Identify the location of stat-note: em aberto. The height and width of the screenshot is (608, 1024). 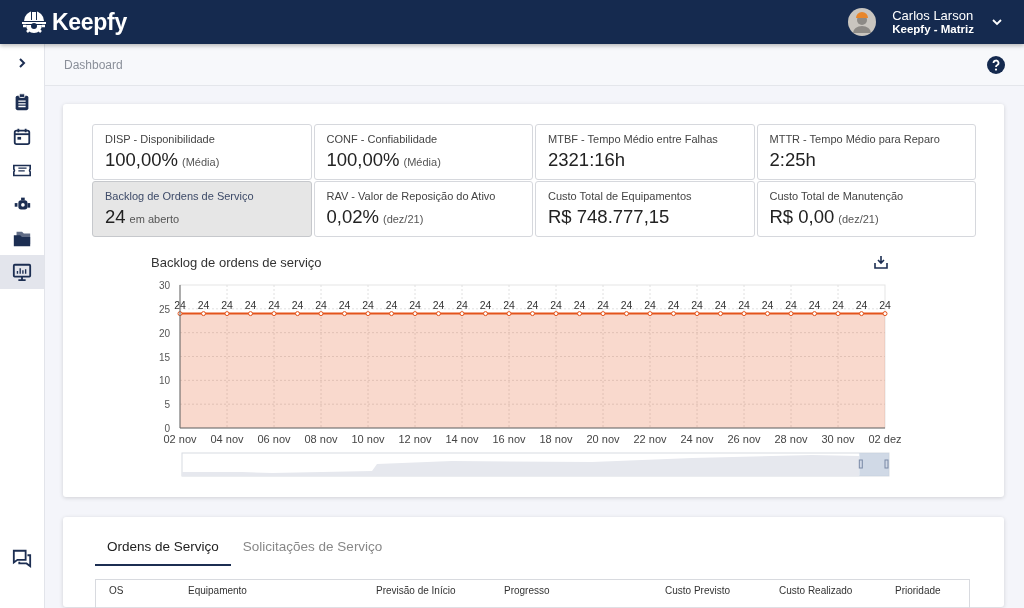
(154, 219).